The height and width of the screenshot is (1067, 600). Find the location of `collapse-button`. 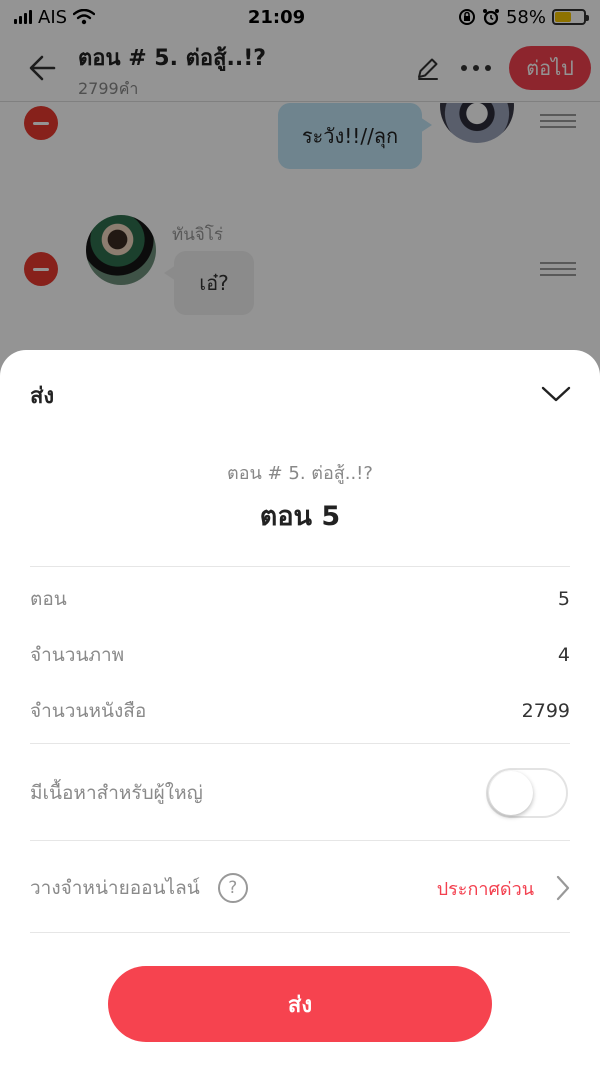

collapse-button is located at coordinates (556, 394).